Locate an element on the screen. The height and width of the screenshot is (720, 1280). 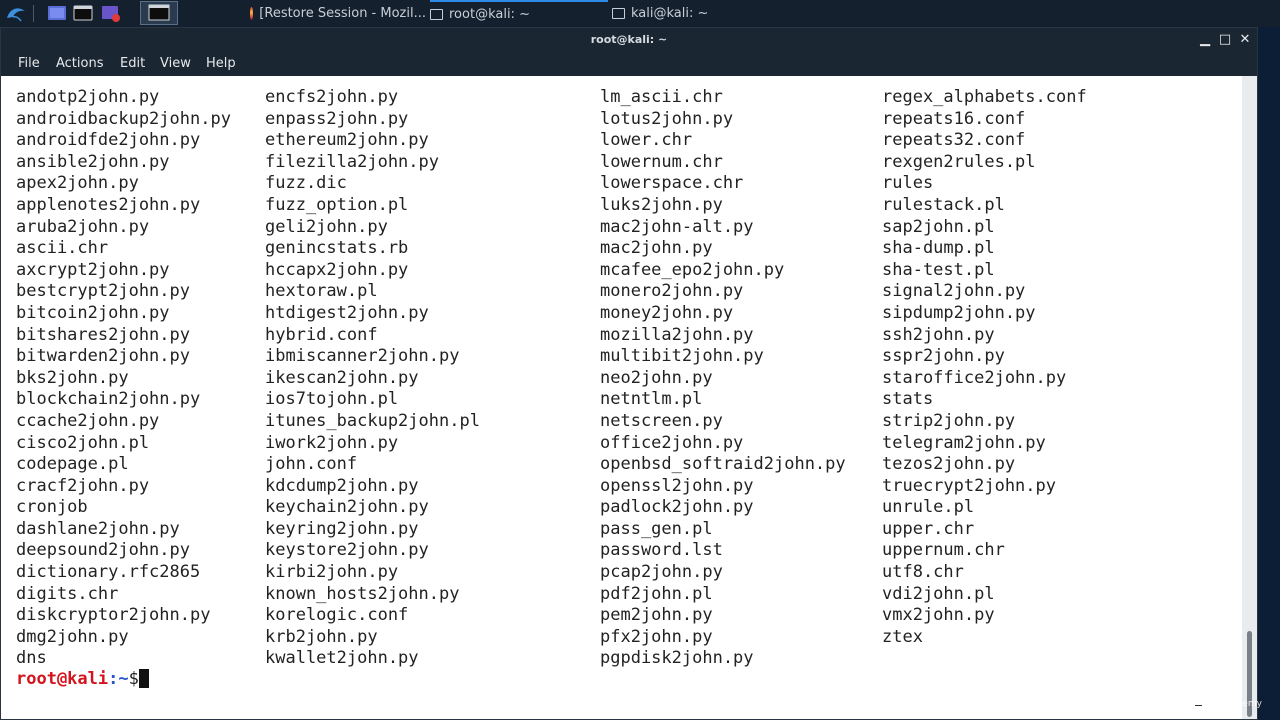
file-entry: lowernum.chr is located at coordinates (661, 161).